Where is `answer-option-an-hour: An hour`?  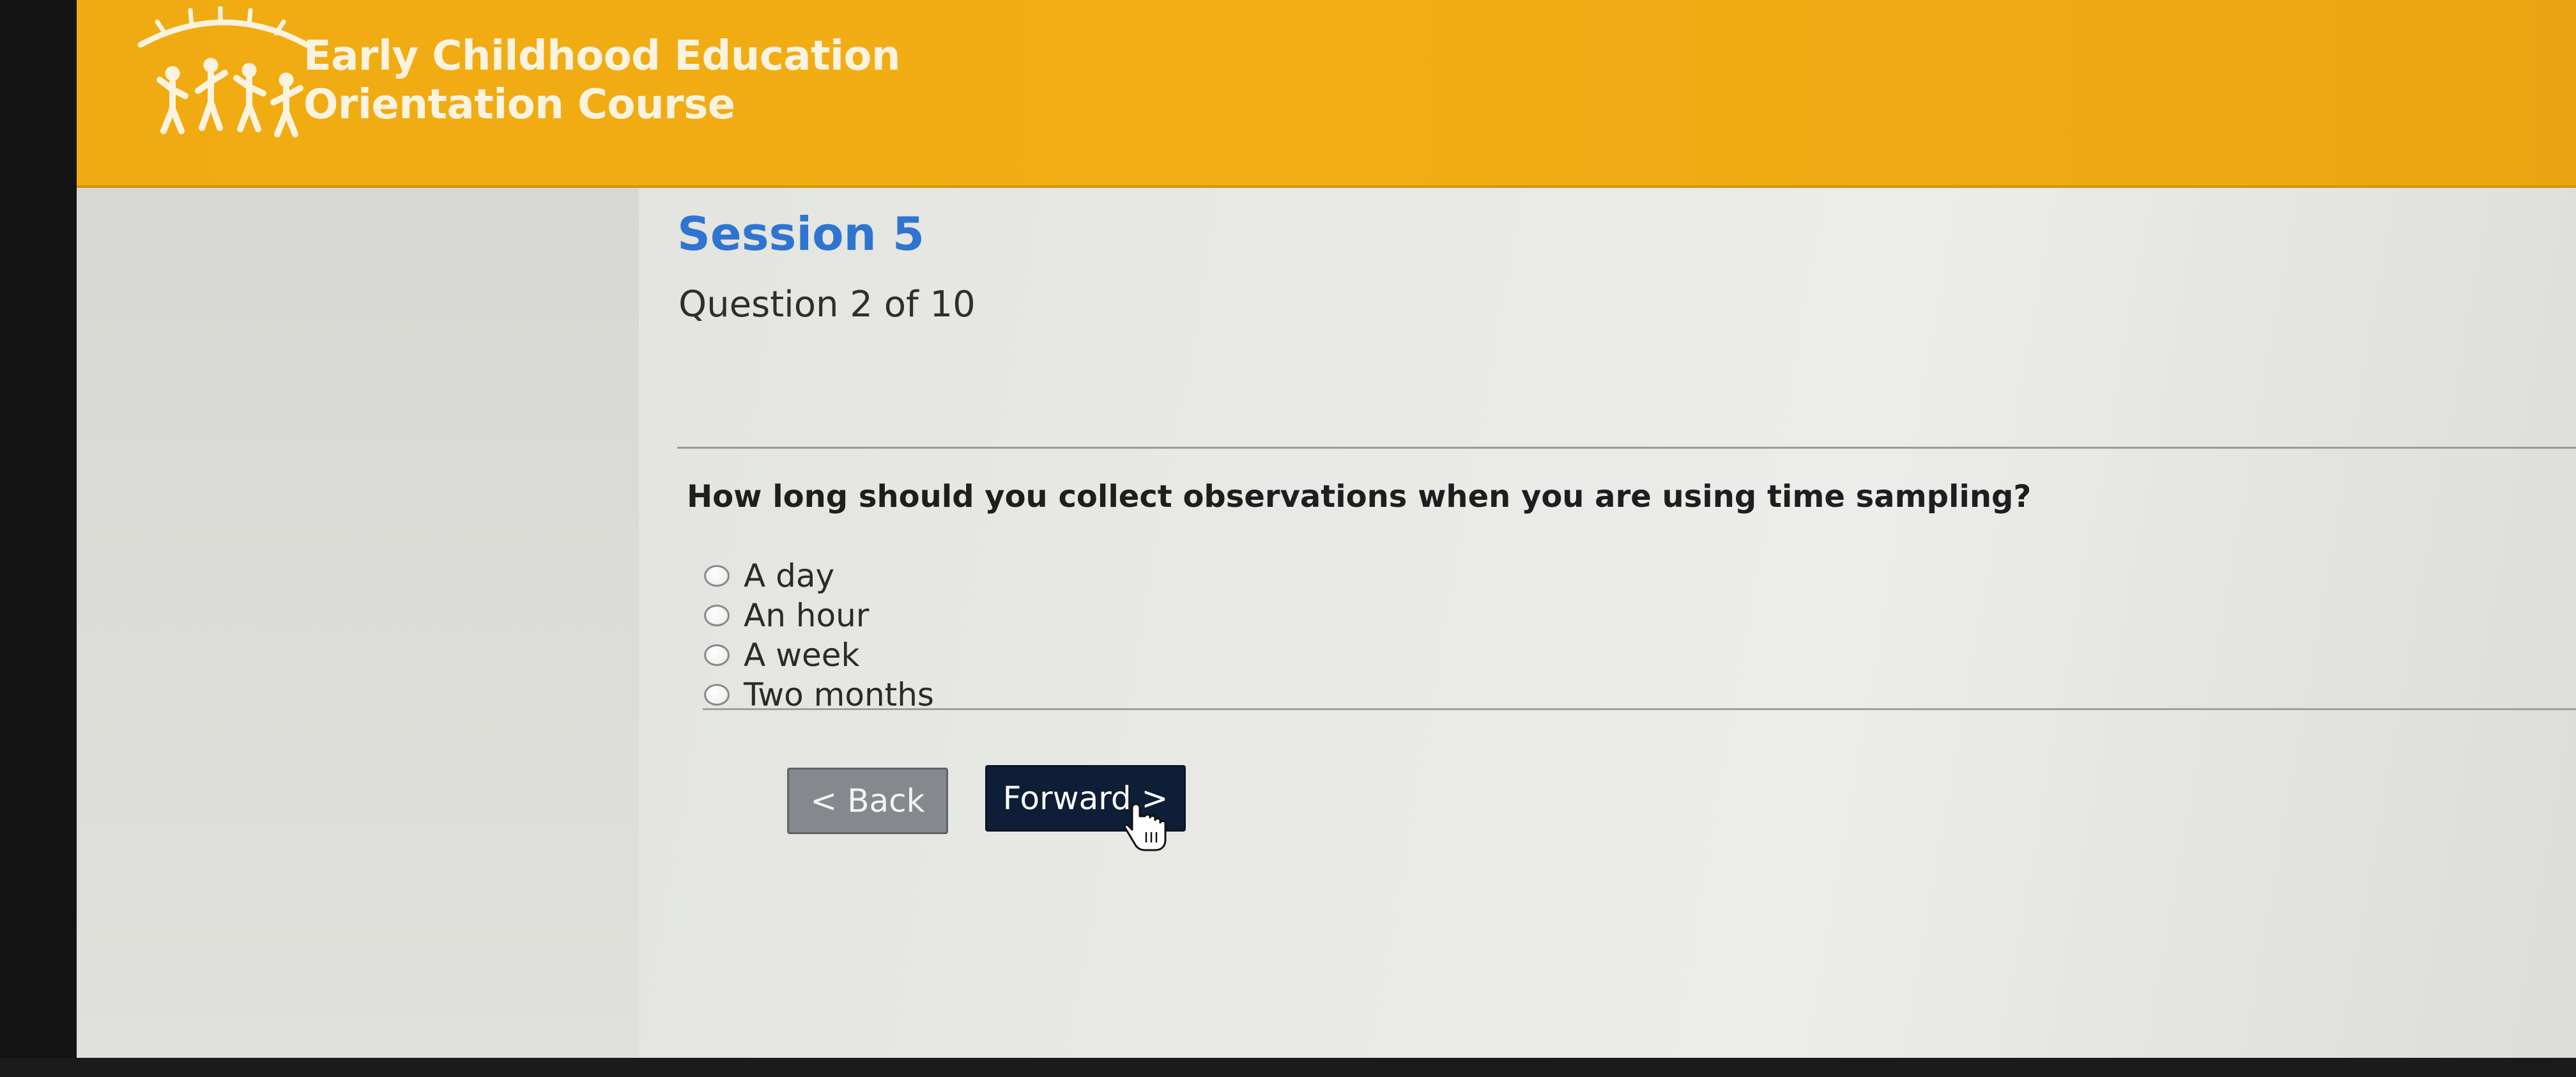 answer-option-an-hour: An hour is located at coordinates (786, 615).